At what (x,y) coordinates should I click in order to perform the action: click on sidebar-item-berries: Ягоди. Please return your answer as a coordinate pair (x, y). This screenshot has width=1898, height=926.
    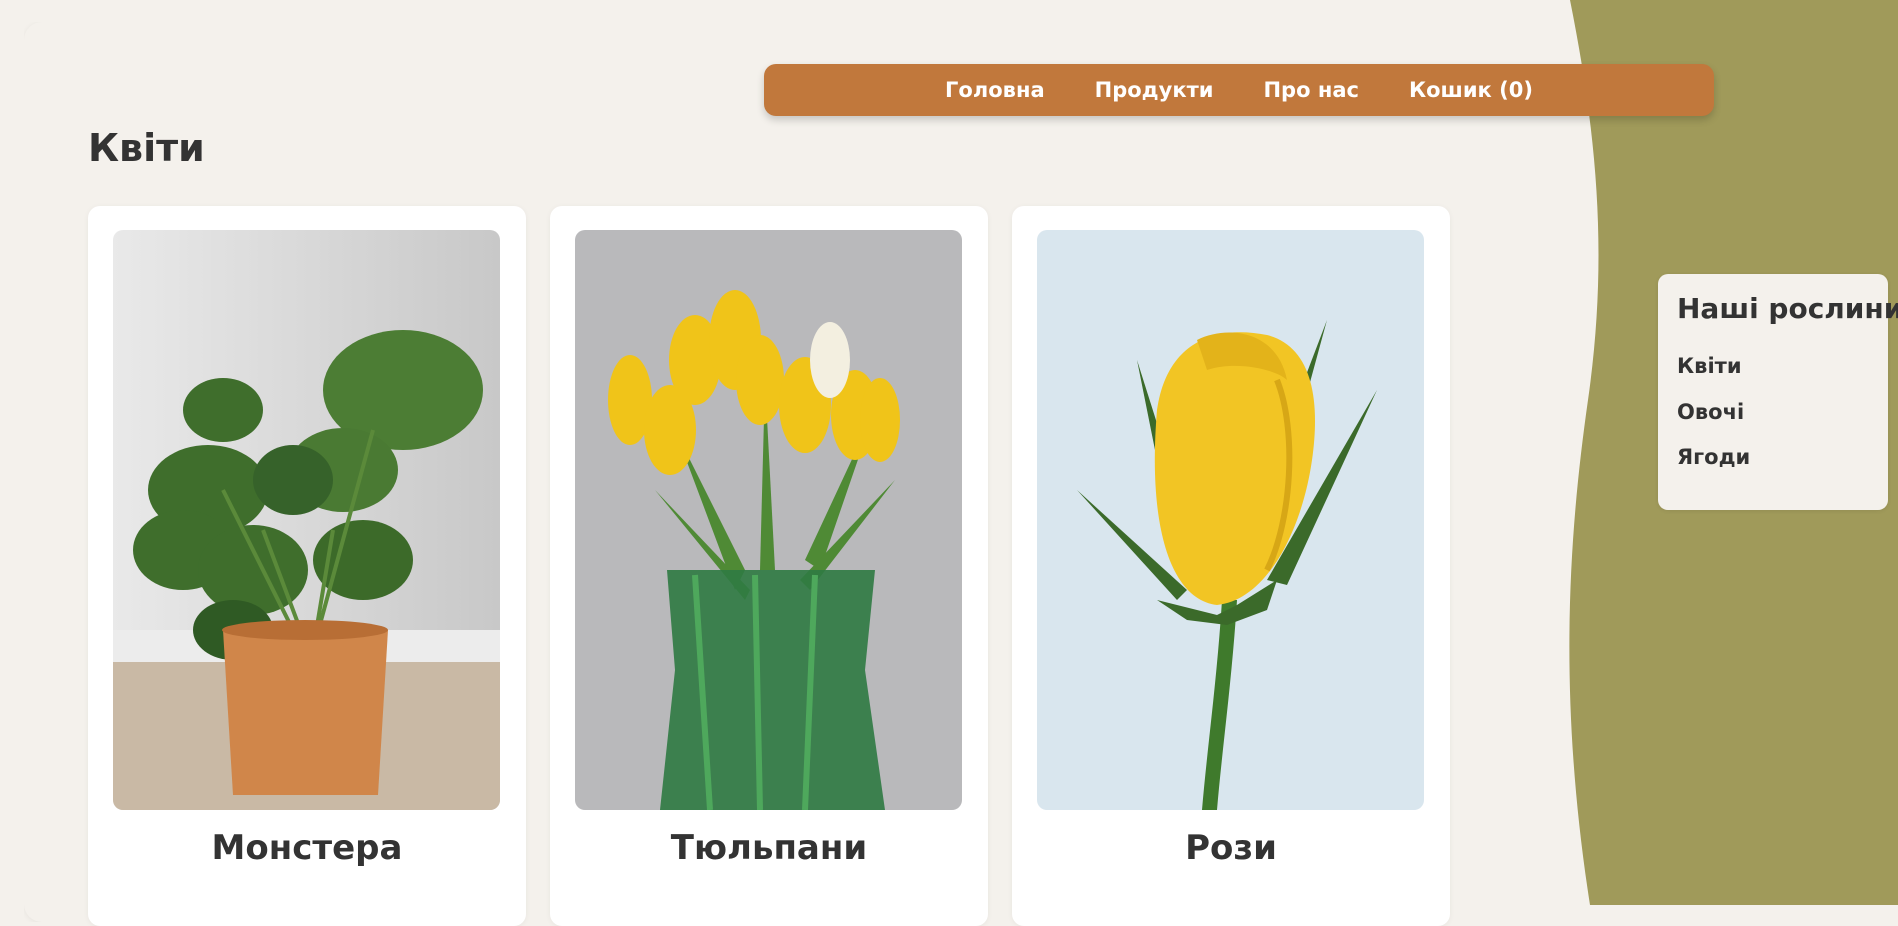
    Looking at the image, I should click on (1713, 457).